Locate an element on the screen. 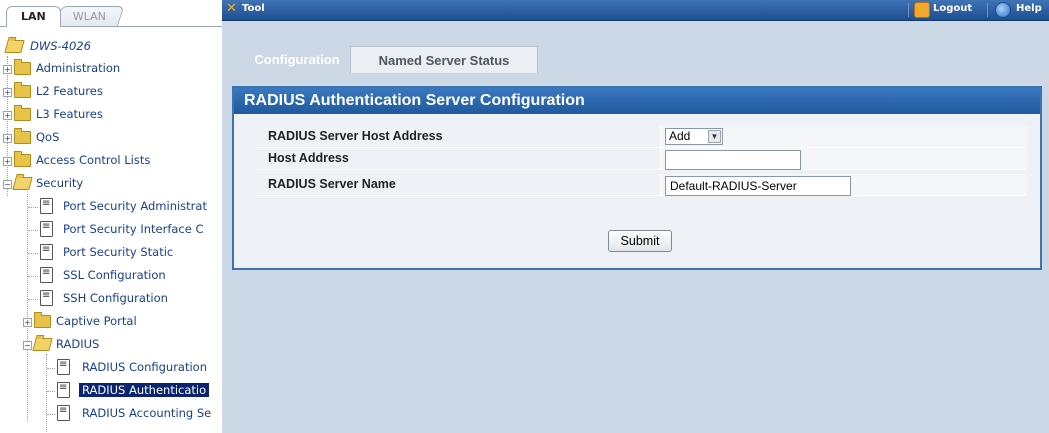 The image size is (1049, 433). tree-item-security: − Security is located at coordinates (115, 184).